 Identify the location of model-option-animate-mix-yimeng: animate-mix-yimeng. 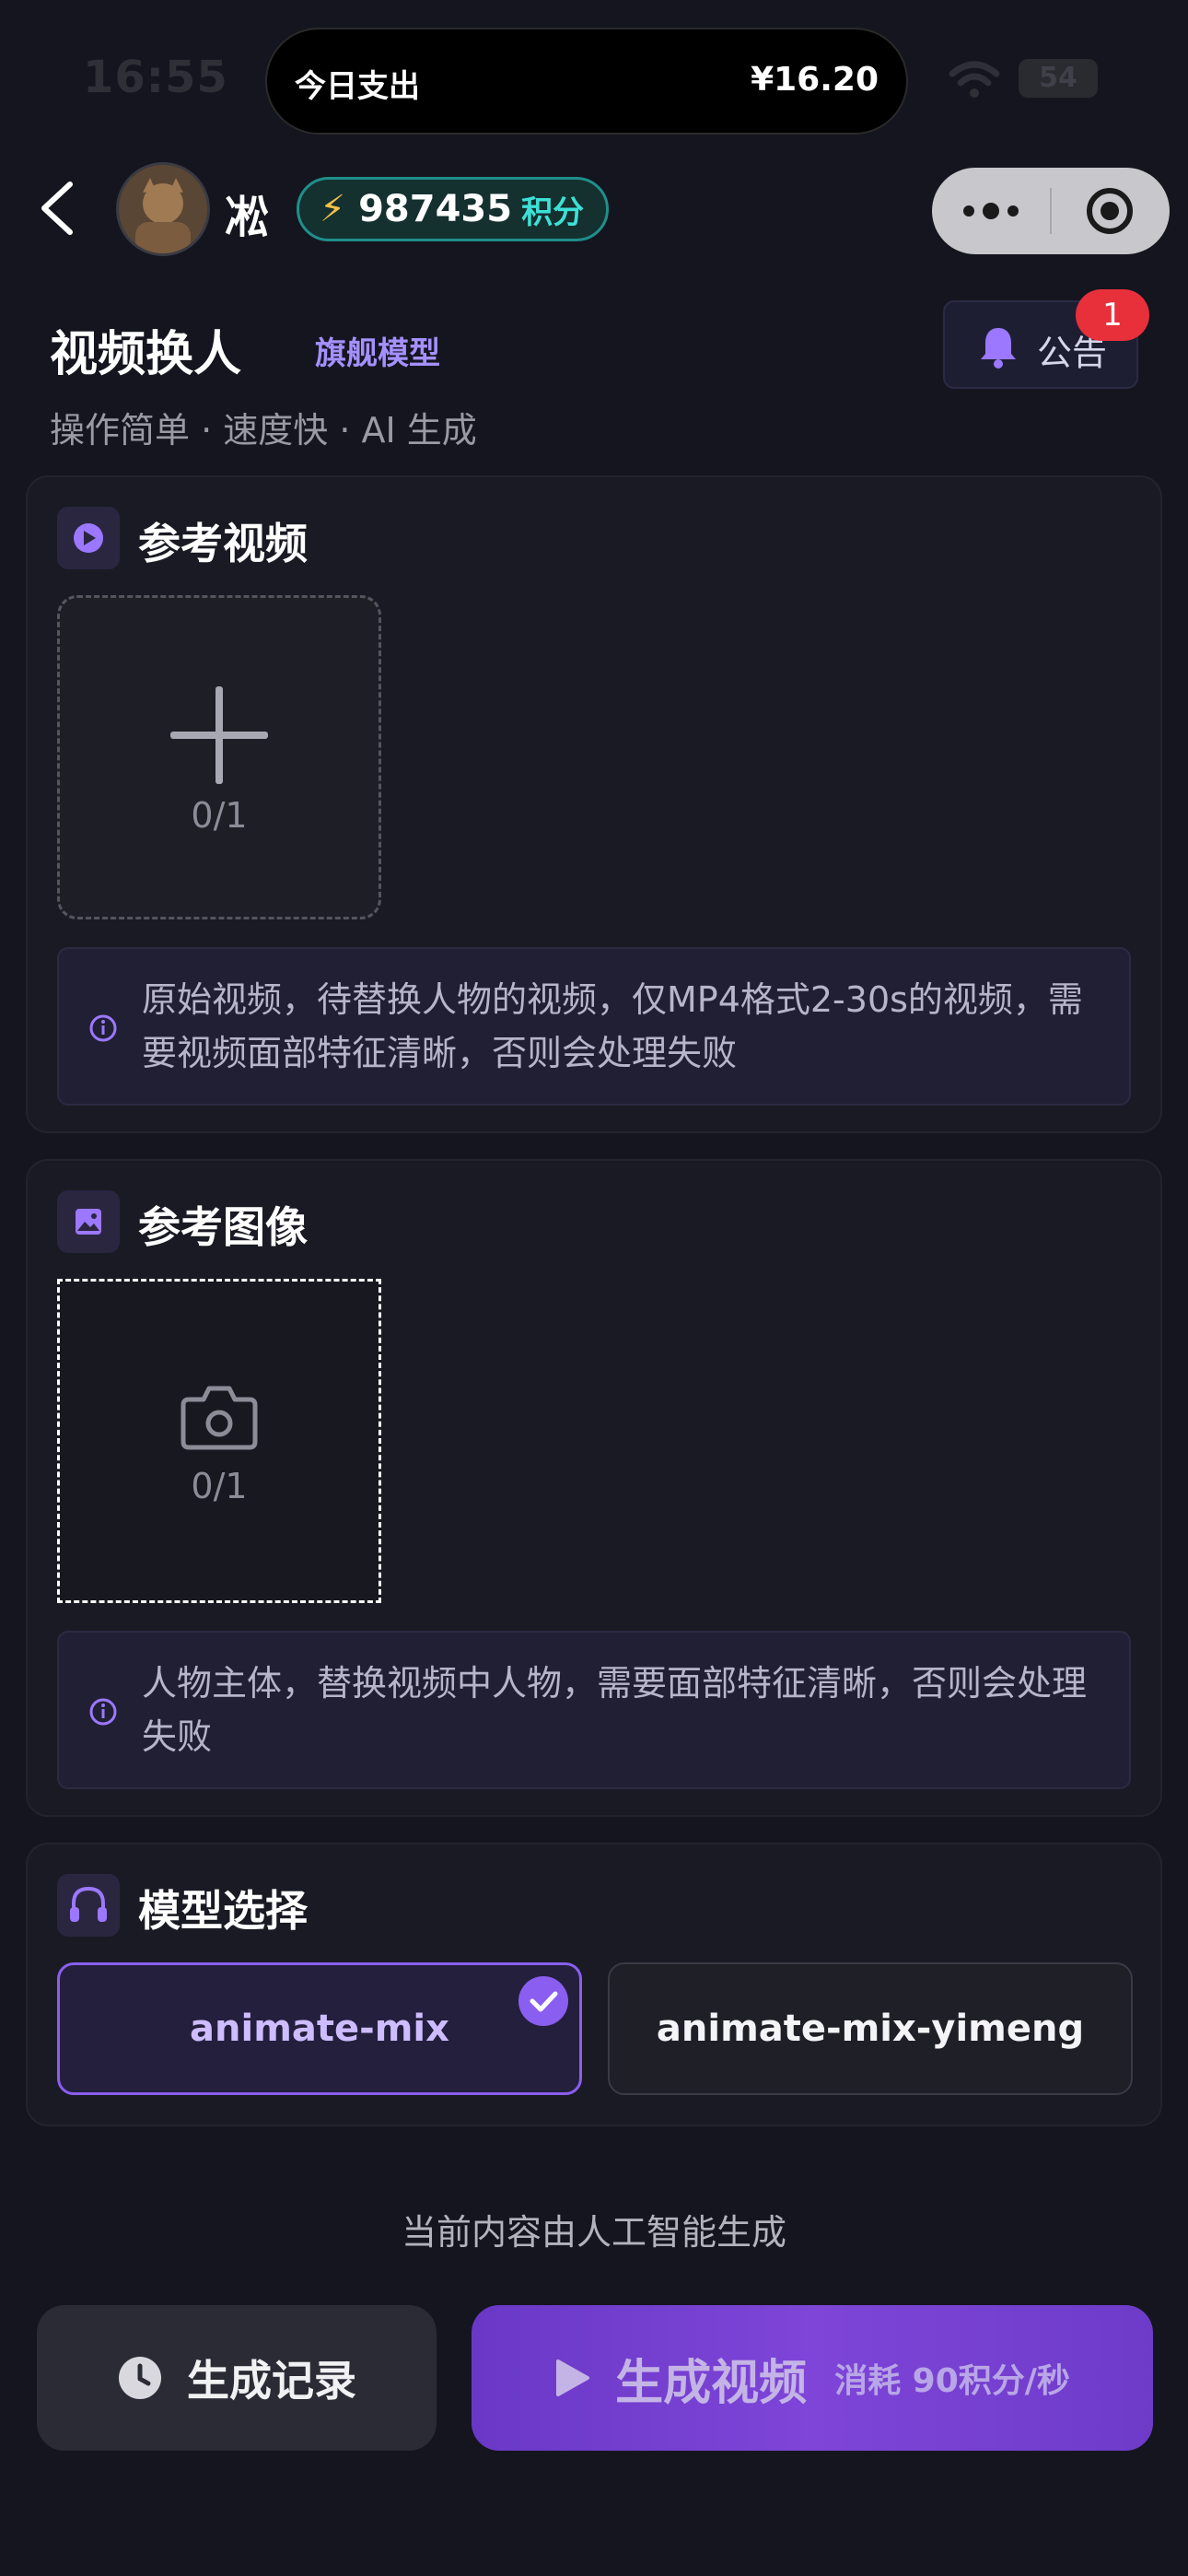
(870, 2029).